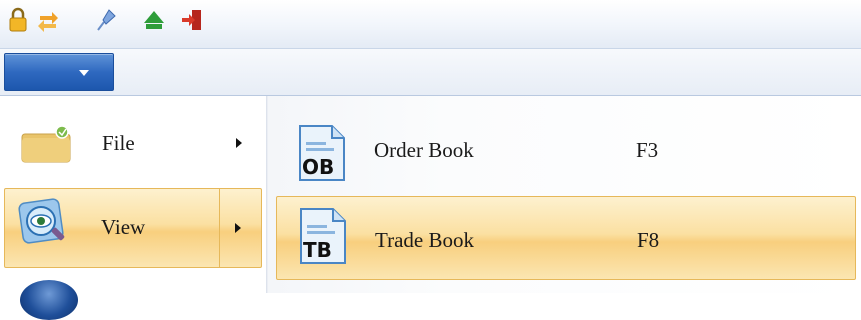 The height and width of the screenshot is (320, 861). What do you see at coordinates (424, 240) in the screenshot?
I see `submenu-item-label: Trade Book` at bounding box center [424, 240].